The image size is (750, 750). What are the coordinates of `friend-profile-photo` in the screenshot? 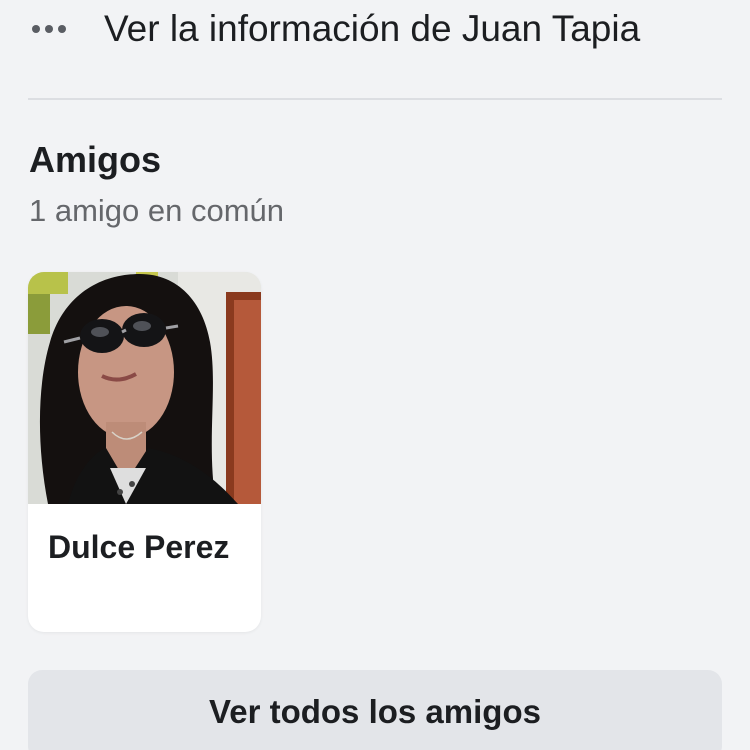 It's located at (144, 388).